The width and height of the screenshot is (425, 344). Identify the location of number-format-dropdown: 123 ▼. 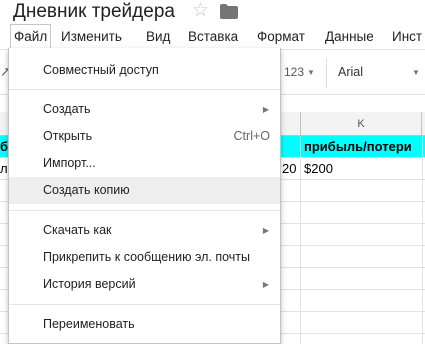
(299, 72).